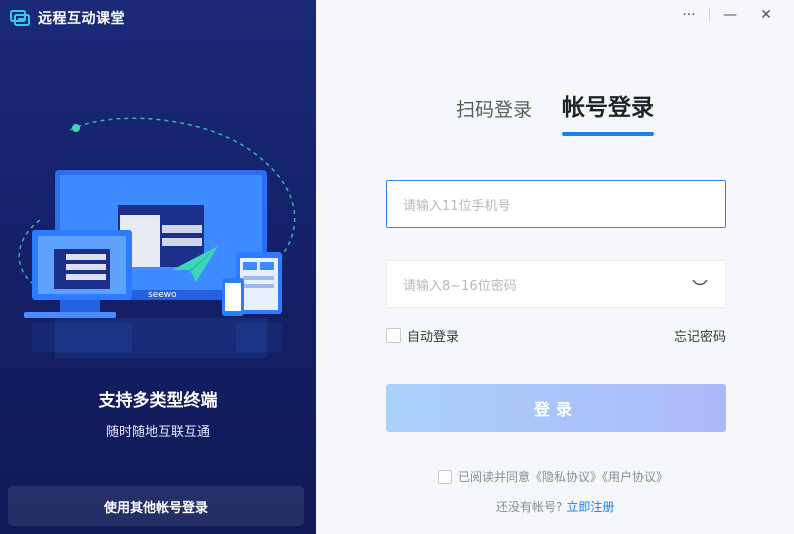 The height and width of the screenshot is (534, 794). Describe the element at coordinates (393, 335) in the screenshot. I see `checkbox-box` at that location.